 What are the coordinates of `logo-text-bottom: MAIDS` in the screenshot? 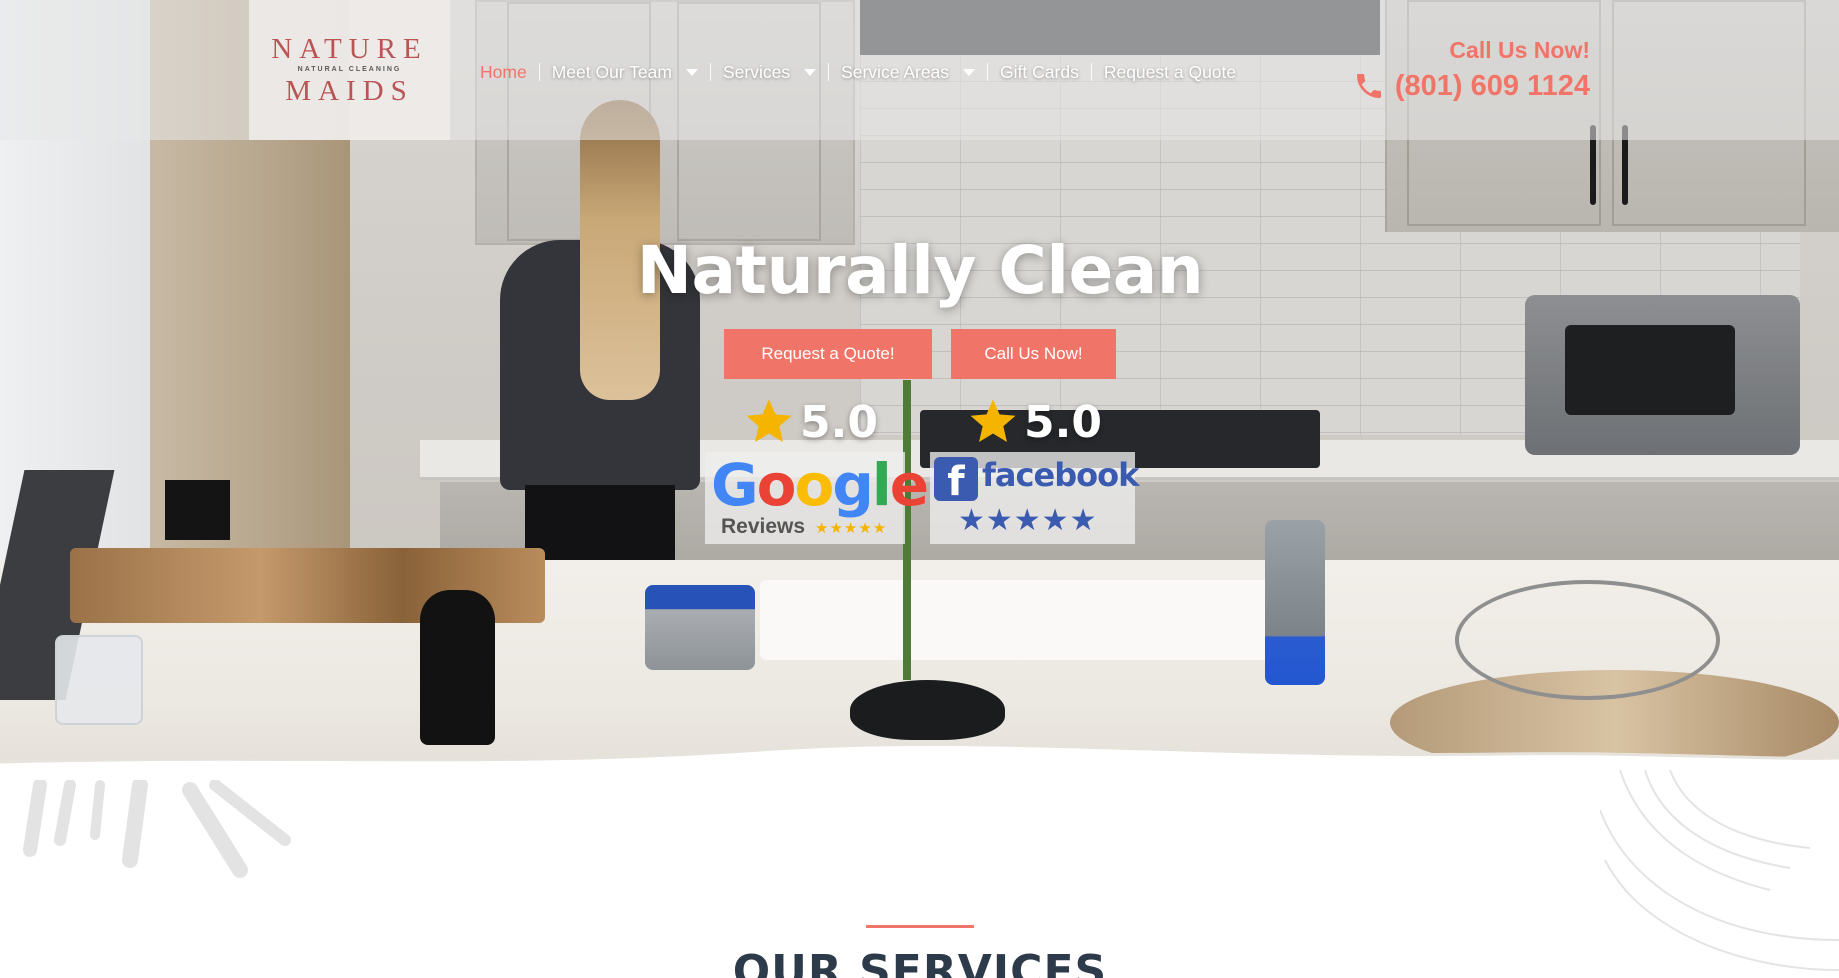 It's located at (349, 91).